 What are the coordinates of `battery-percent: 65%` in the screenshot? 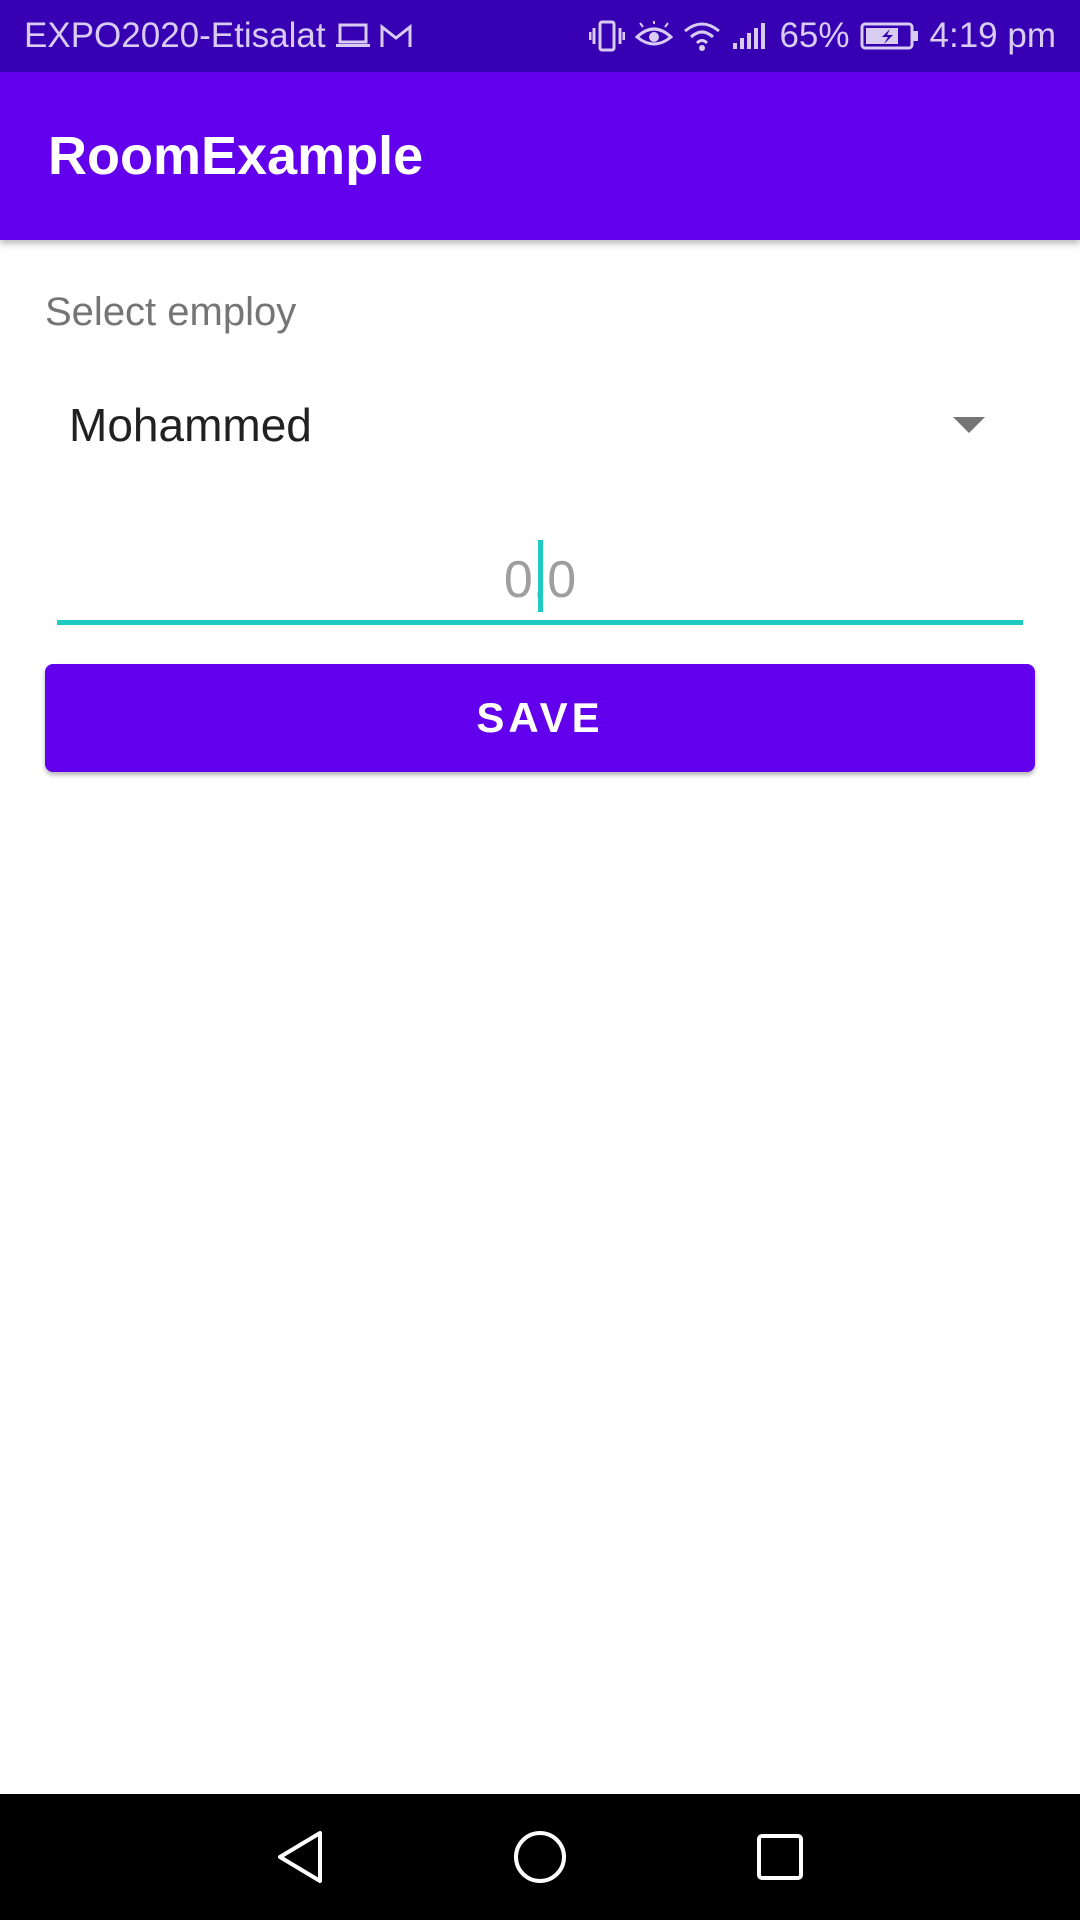 It's located at (814, 35).